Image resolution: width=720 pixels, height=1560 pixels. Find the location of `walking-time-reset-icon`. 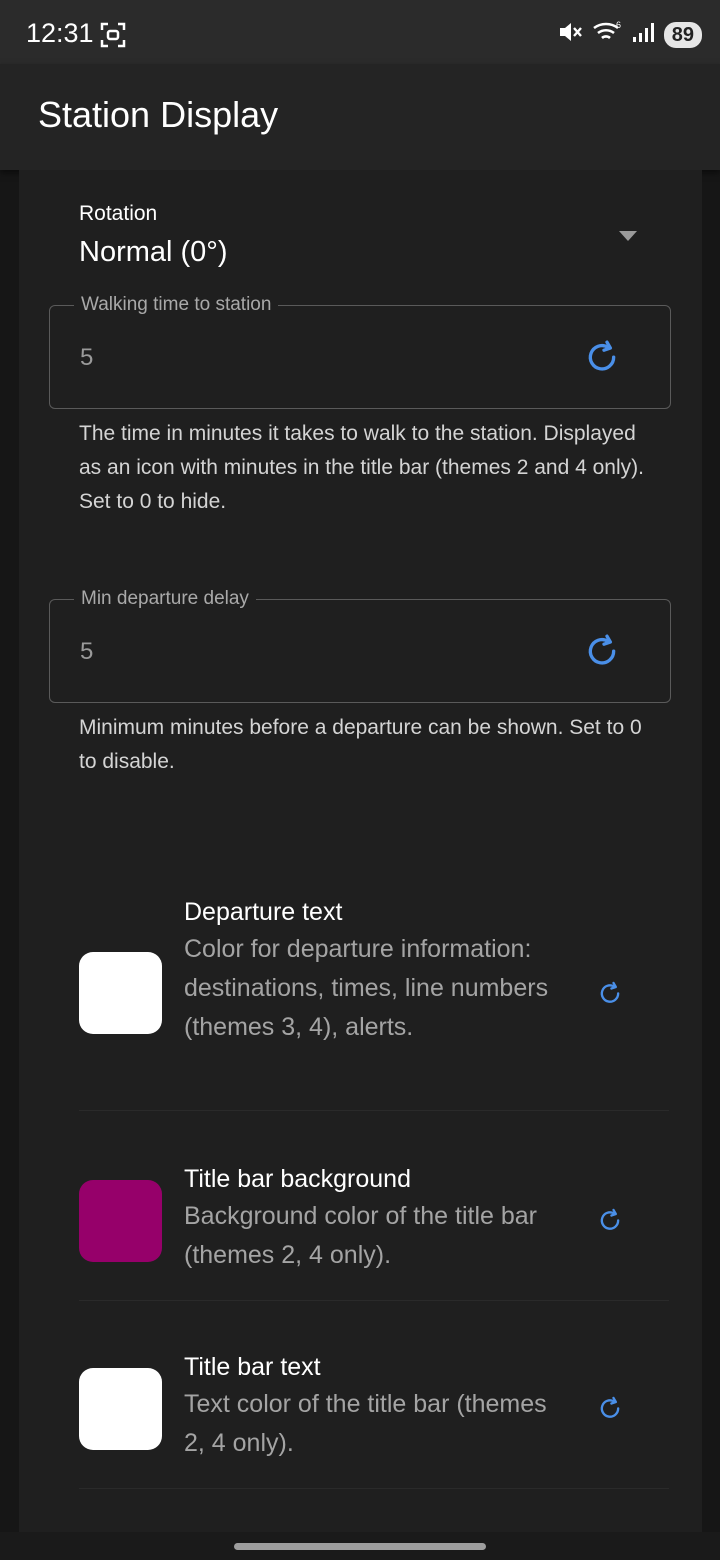

walking-time-reset-icon is located at coordinates (602, 360).